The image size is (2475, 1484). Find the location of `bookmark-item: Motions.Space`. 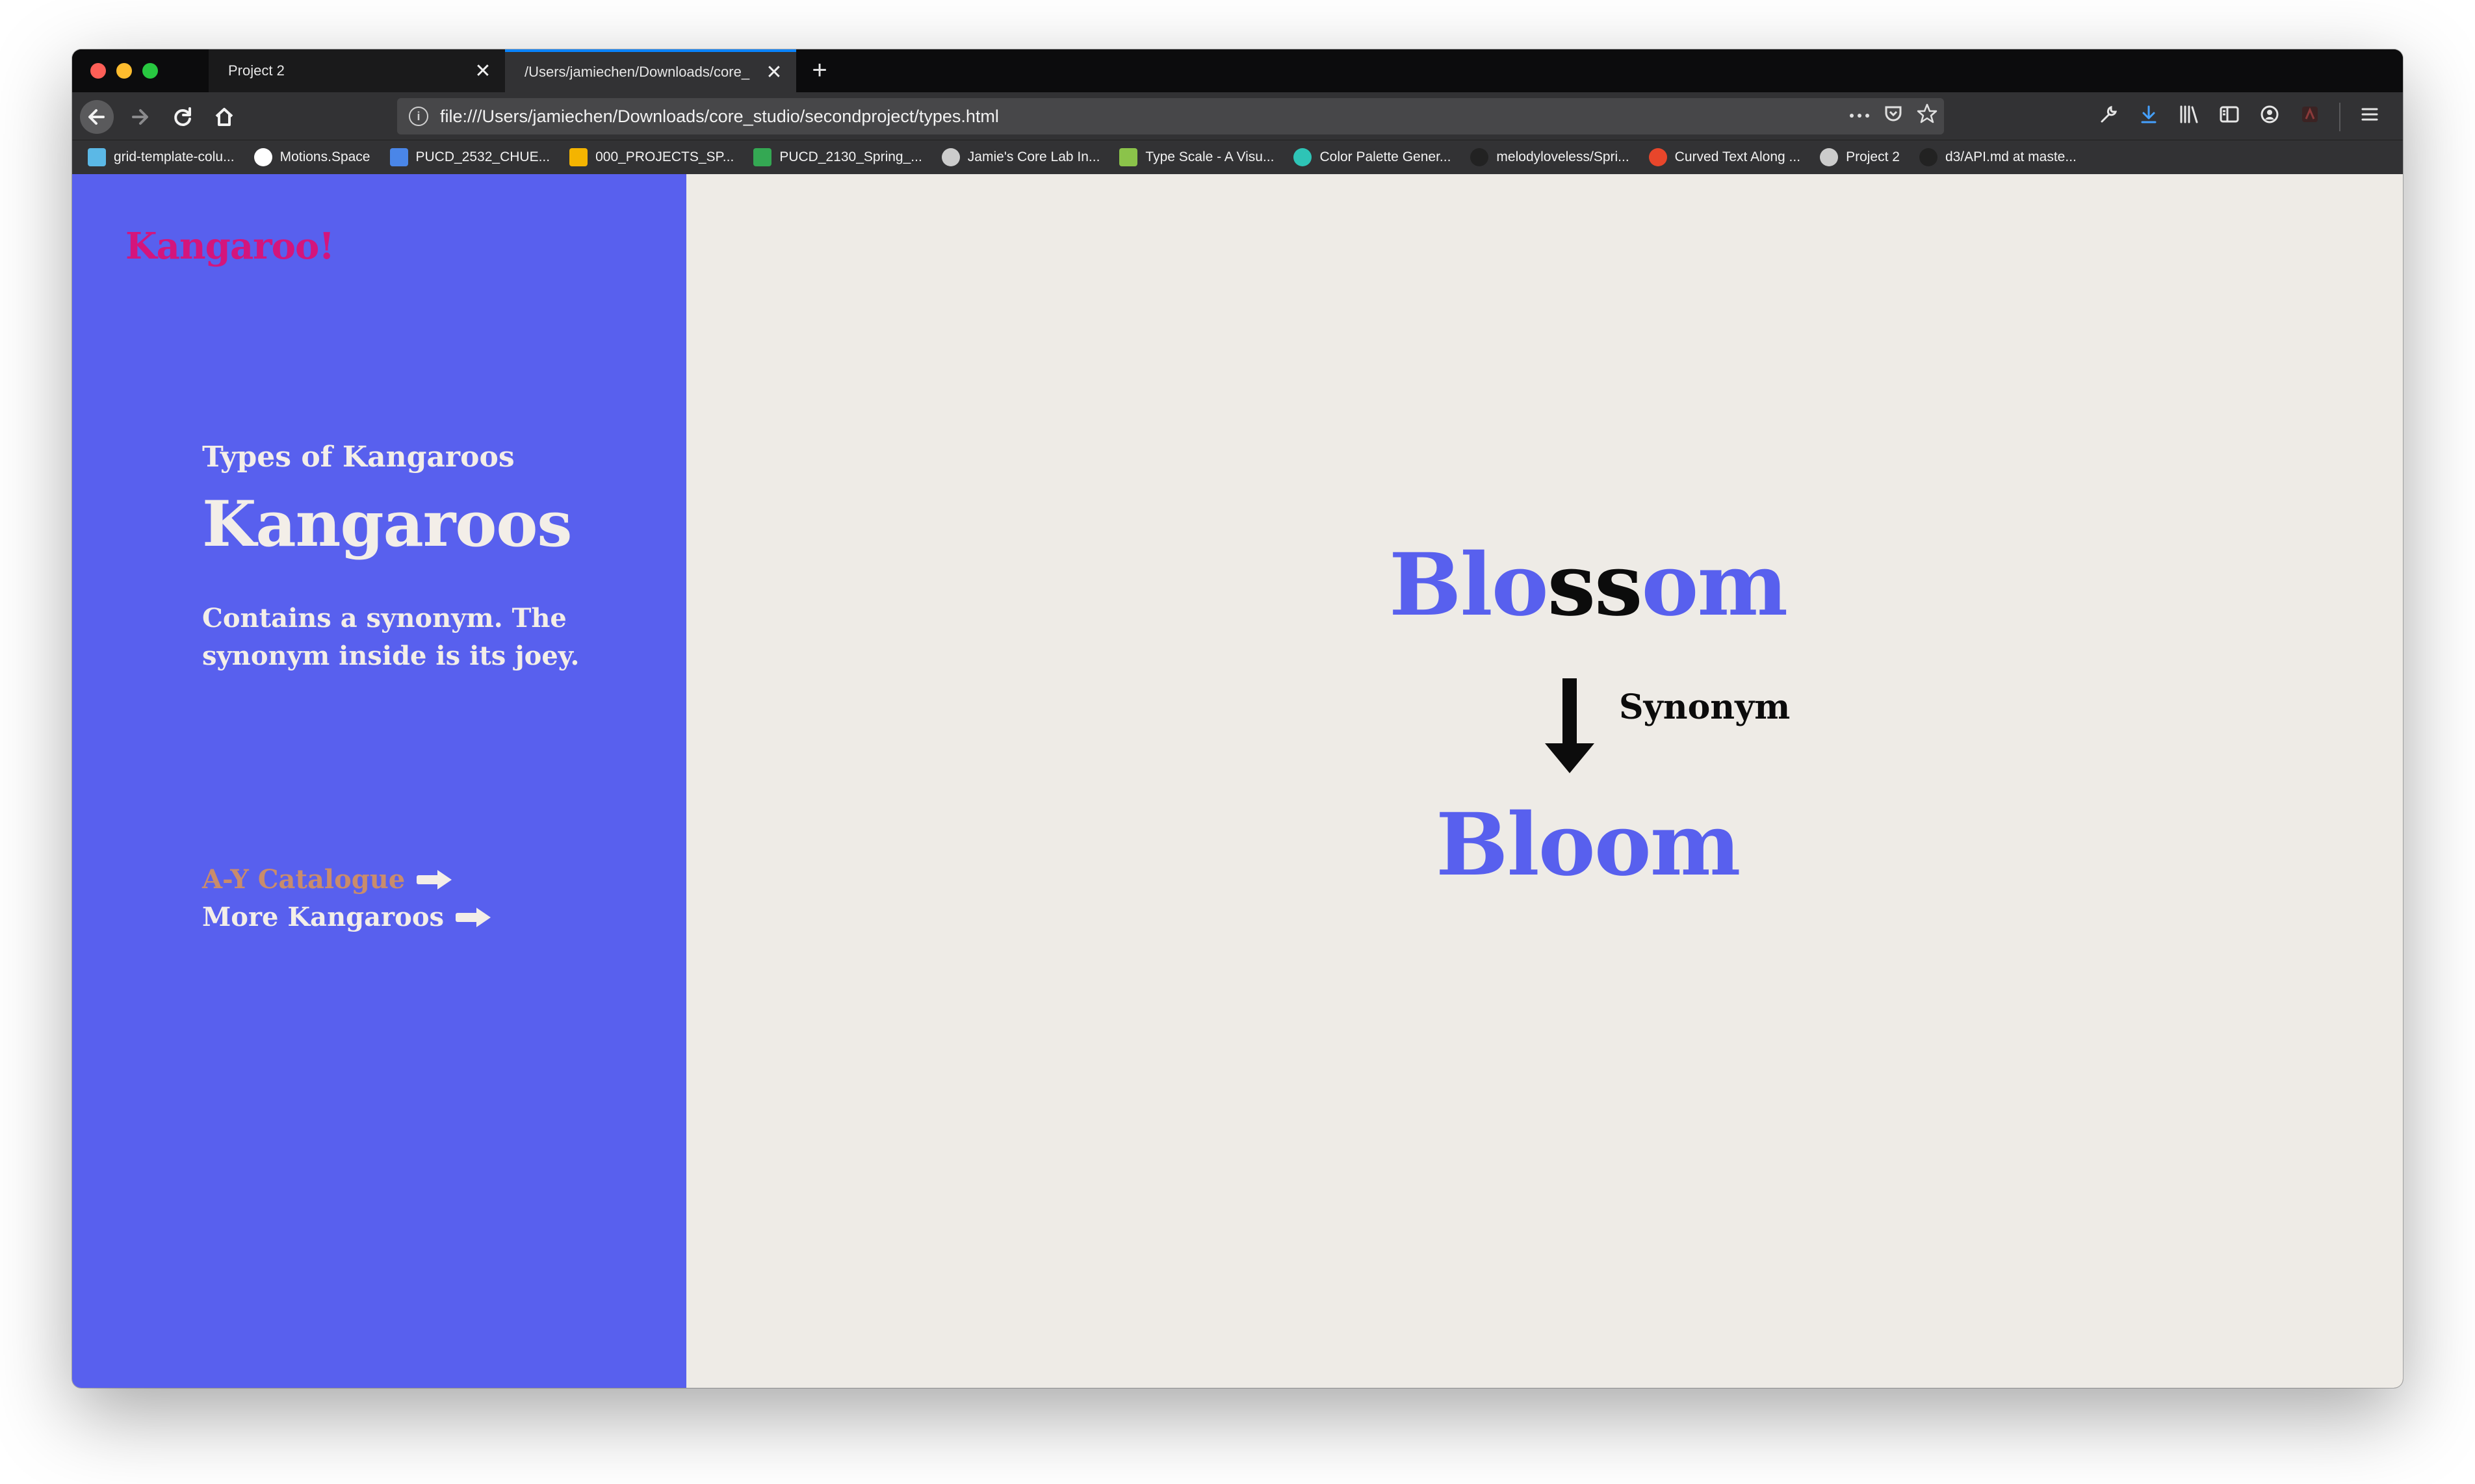

bookmark-item: Motions.Space is located at coordinates (311, 157).